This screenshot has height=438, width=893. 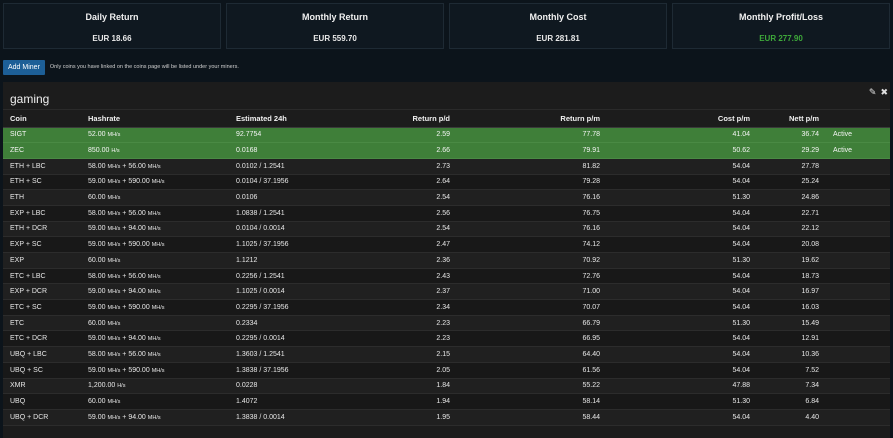 What do you see at coordinates (532, 401) in the screenshot?
I see `cell-return-pm: 58.14` at bounding box center [532, 401].